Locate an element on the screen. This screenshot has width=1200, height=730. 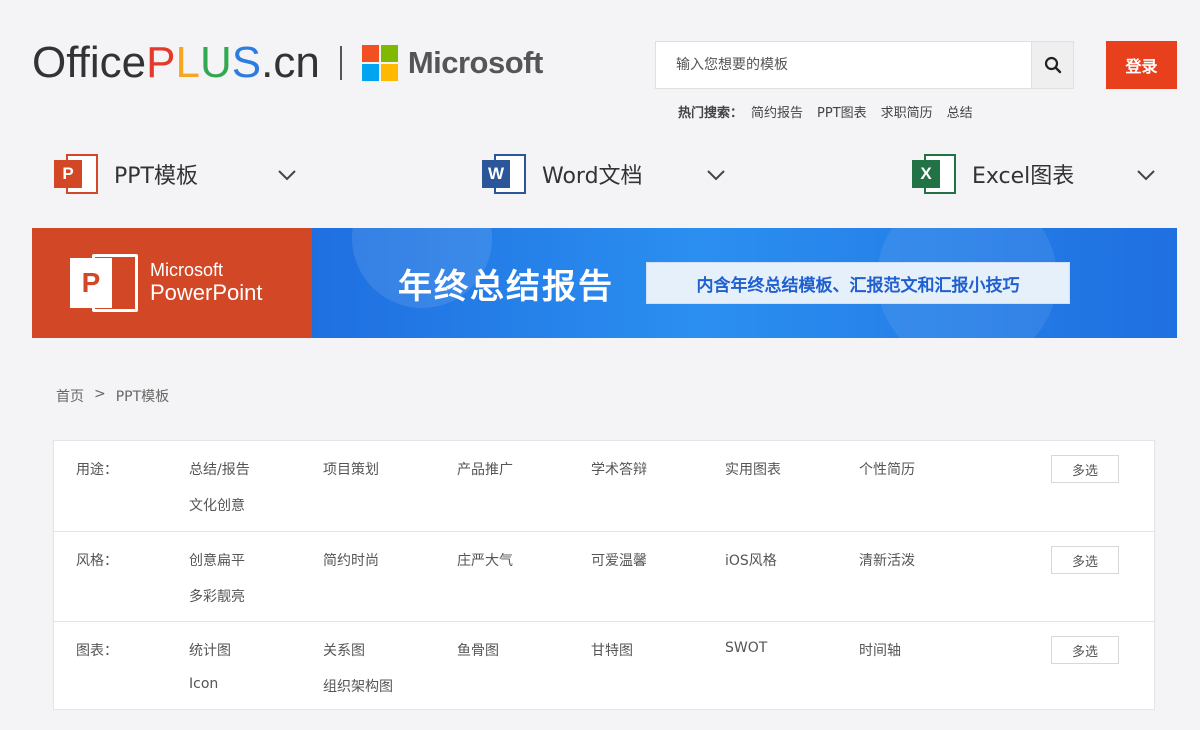
logo-divider is located at coordinates (341, 63).